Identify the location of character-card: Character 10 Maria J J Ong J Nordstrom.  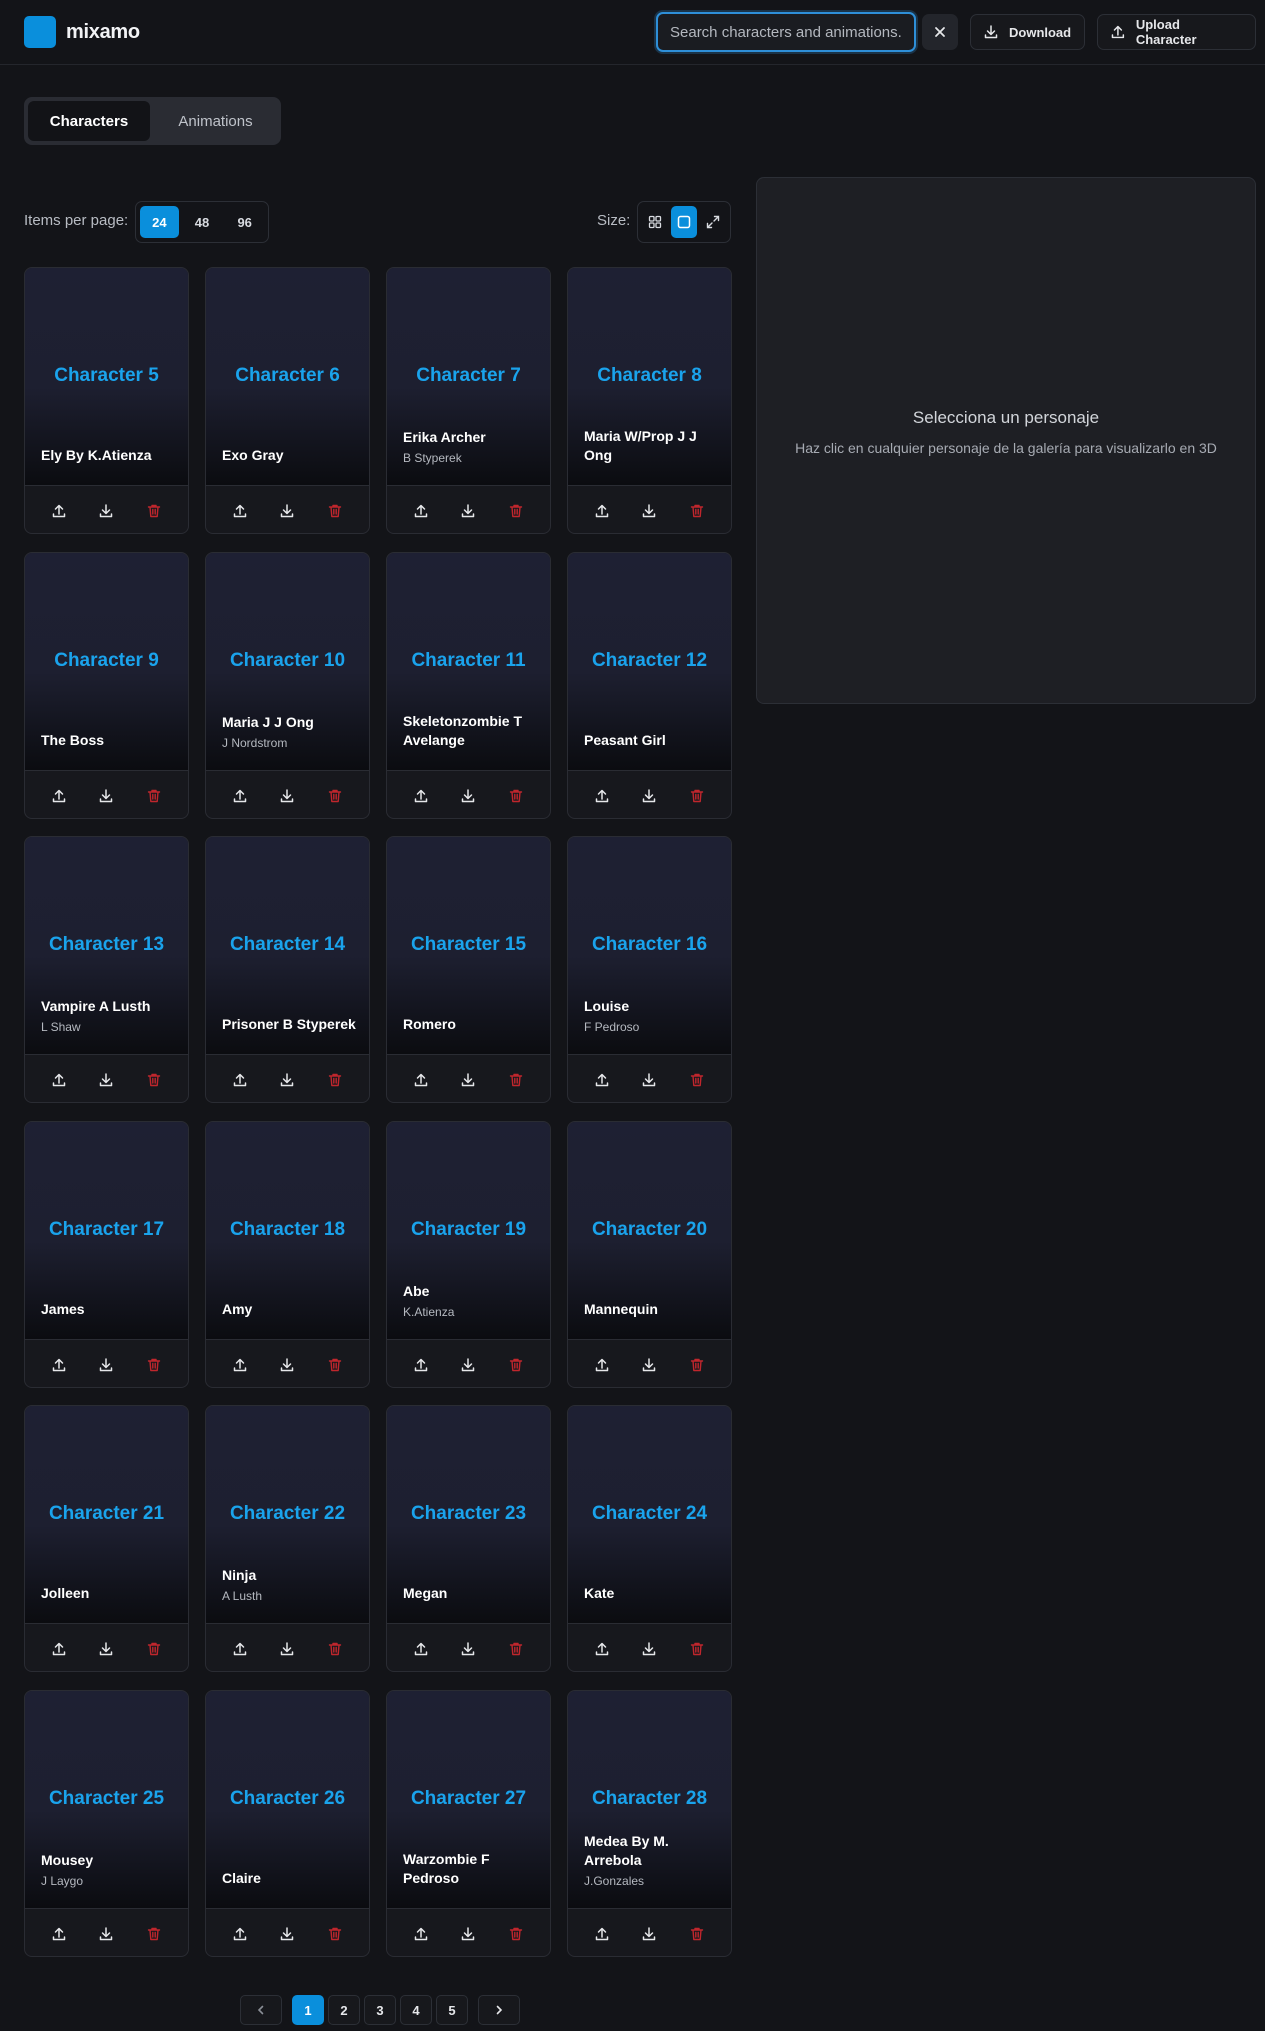
(287, 685).